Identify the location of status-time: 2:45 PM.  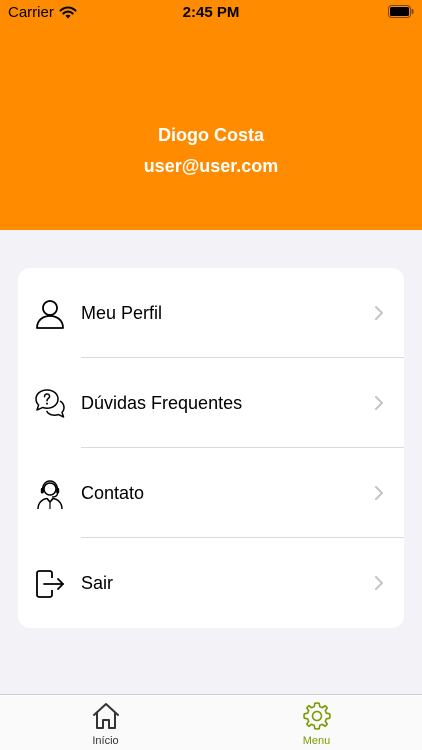
(211, 12).